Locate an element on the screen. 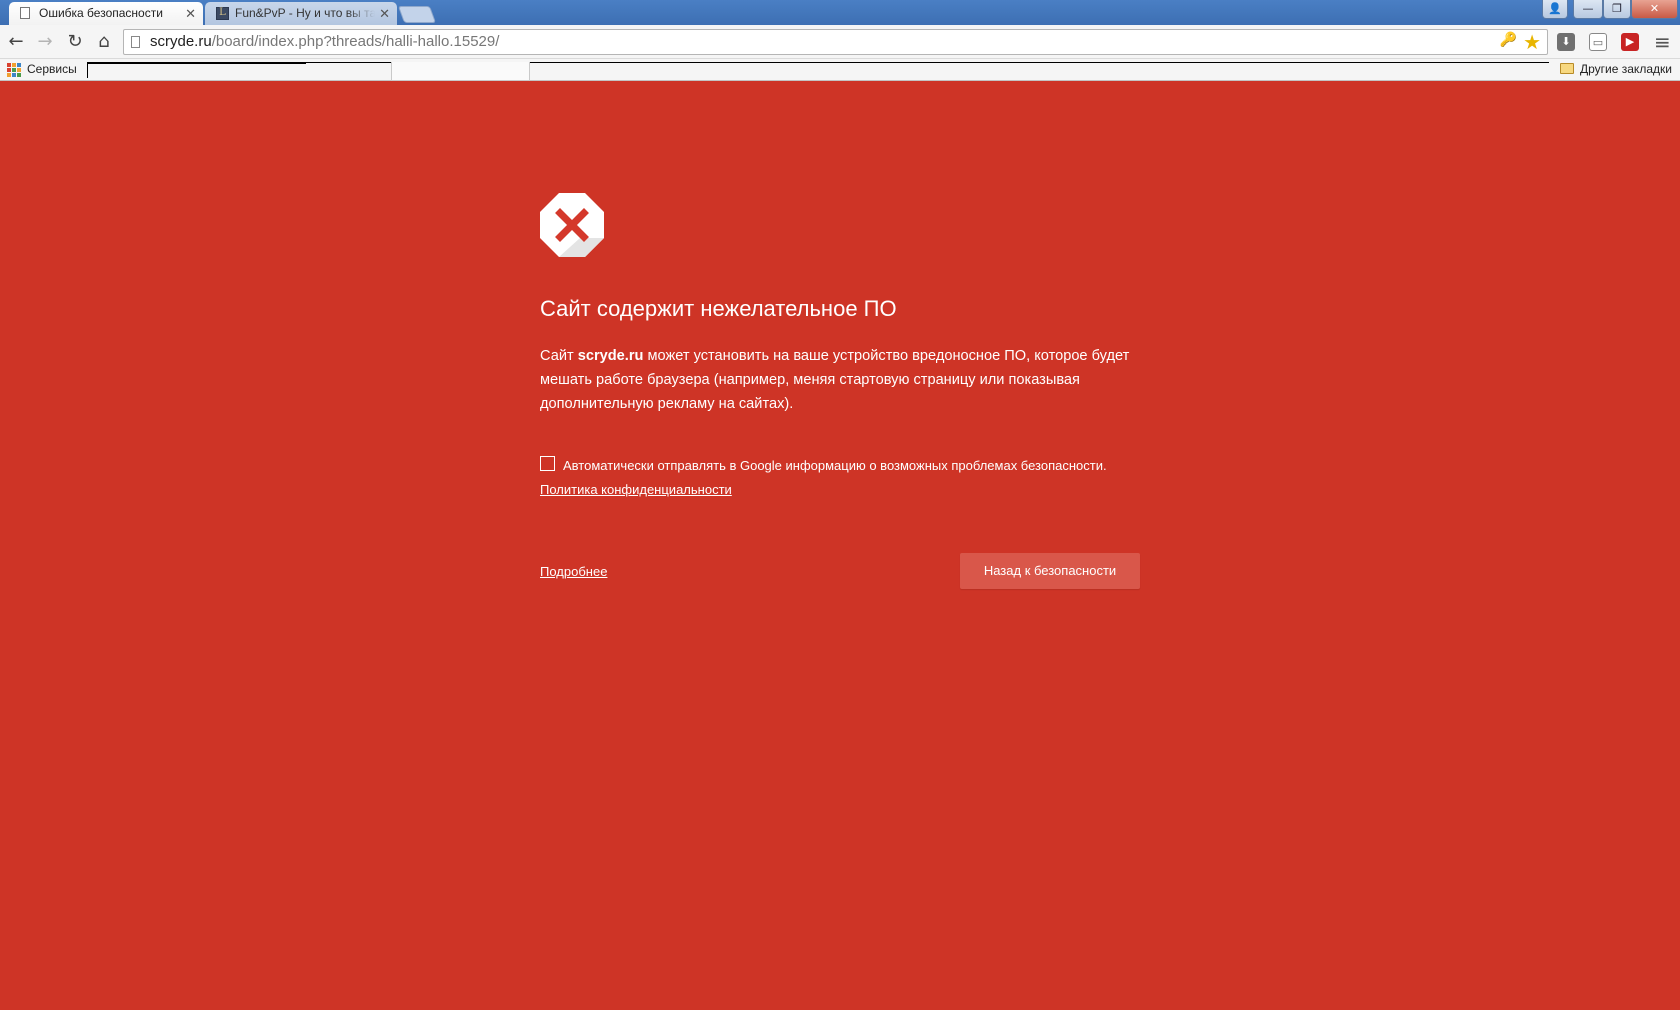  minimize-button: — is located at coordinates (1588, 9).